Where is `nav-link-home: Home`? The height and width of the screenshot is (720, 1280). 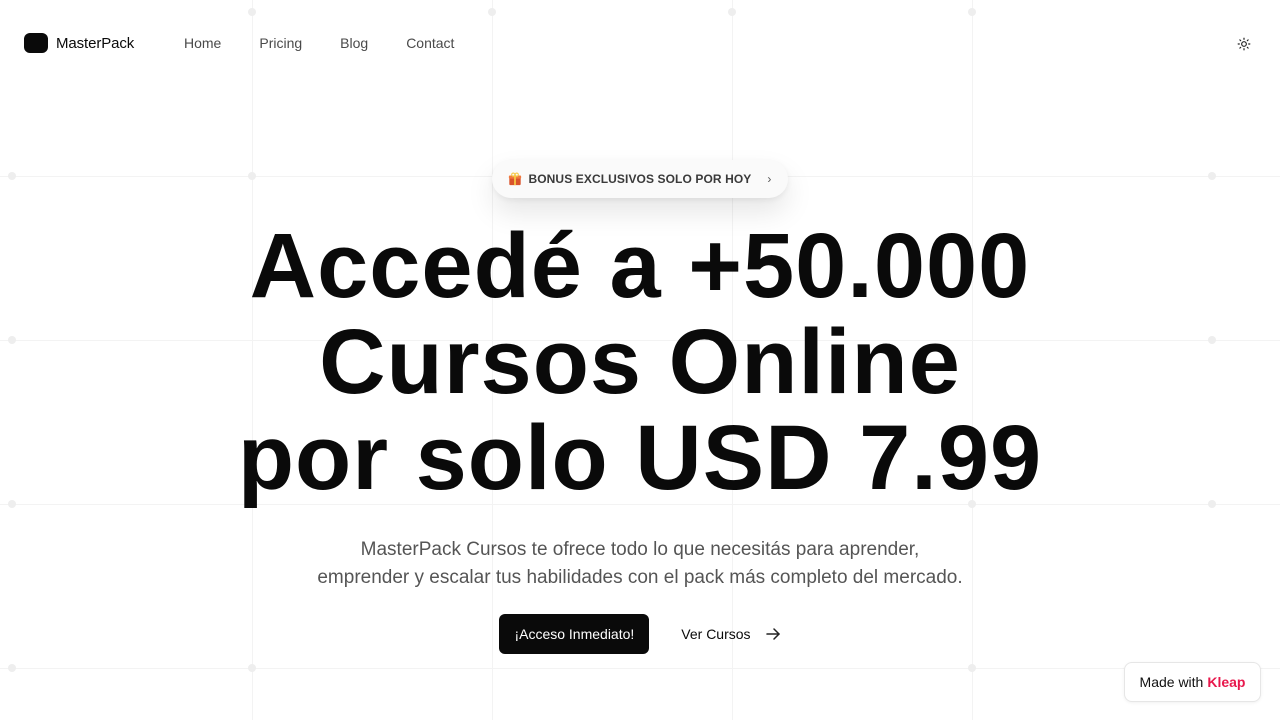
nav-link-home: Home is located at coordinates (202, 43).